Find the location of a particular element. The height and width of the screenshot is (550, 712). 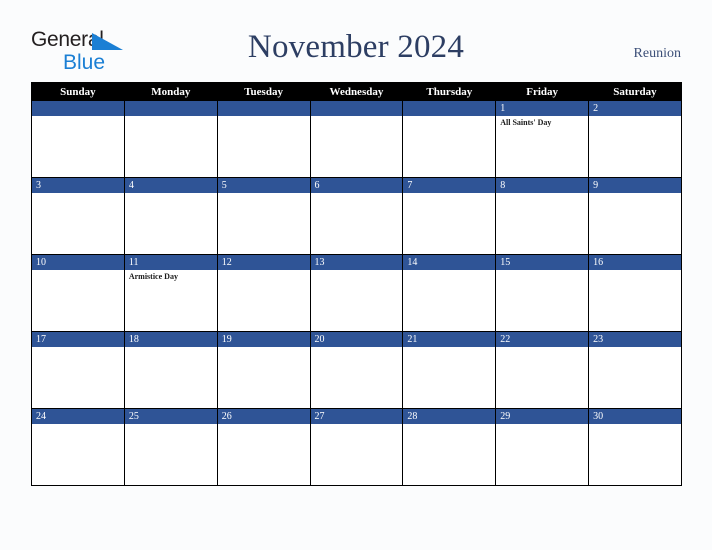

calendar-day-cell-14: 14 is located at coordinates (450, 293).